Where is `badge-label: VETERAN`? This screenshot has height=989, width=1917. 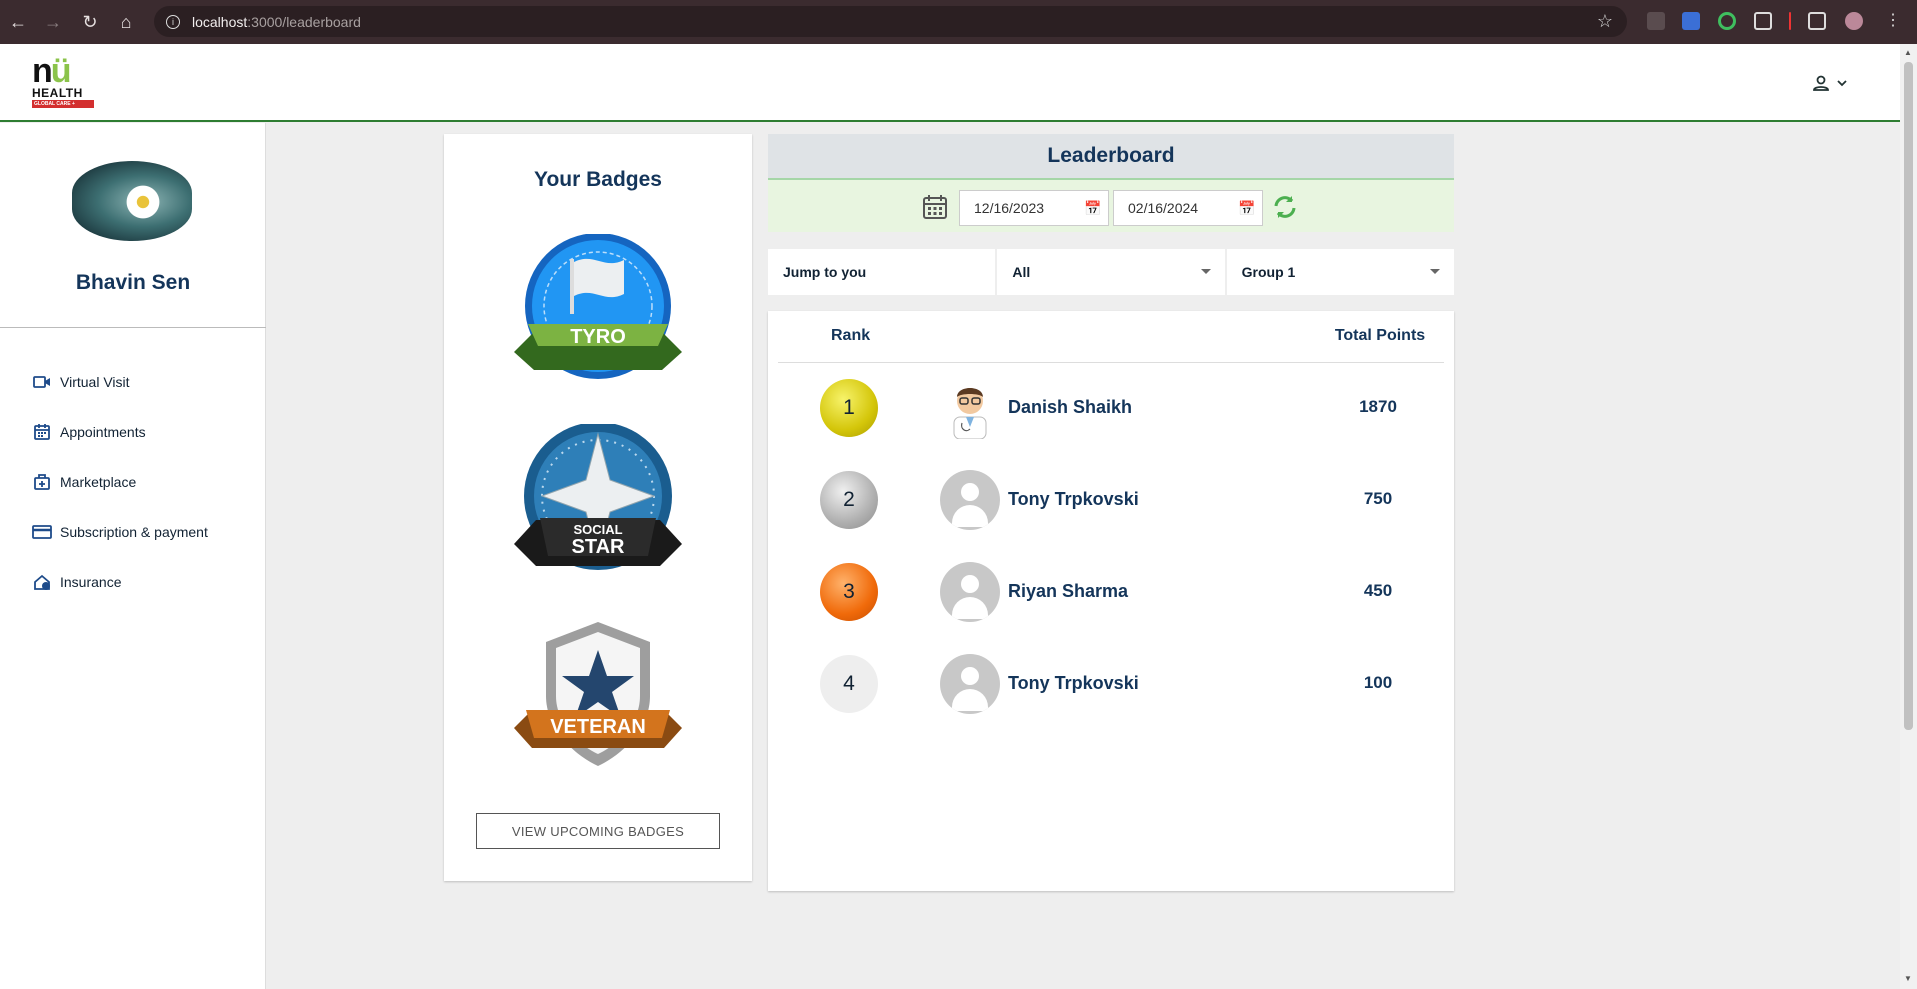 badge-label: VETERAN is located at coordinates (598, 727).